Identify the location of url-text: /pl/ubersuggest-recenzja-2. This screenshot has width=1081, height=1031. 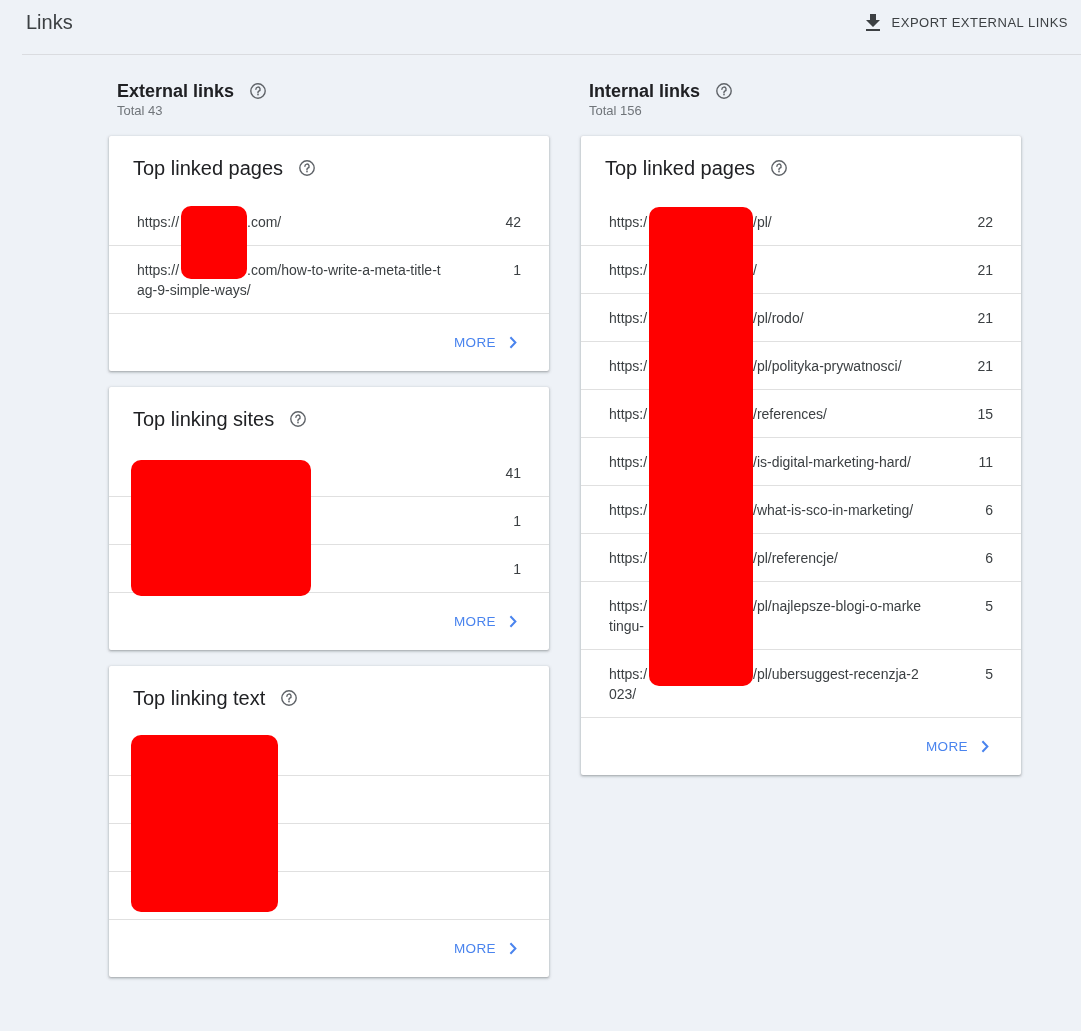
(836, 674).